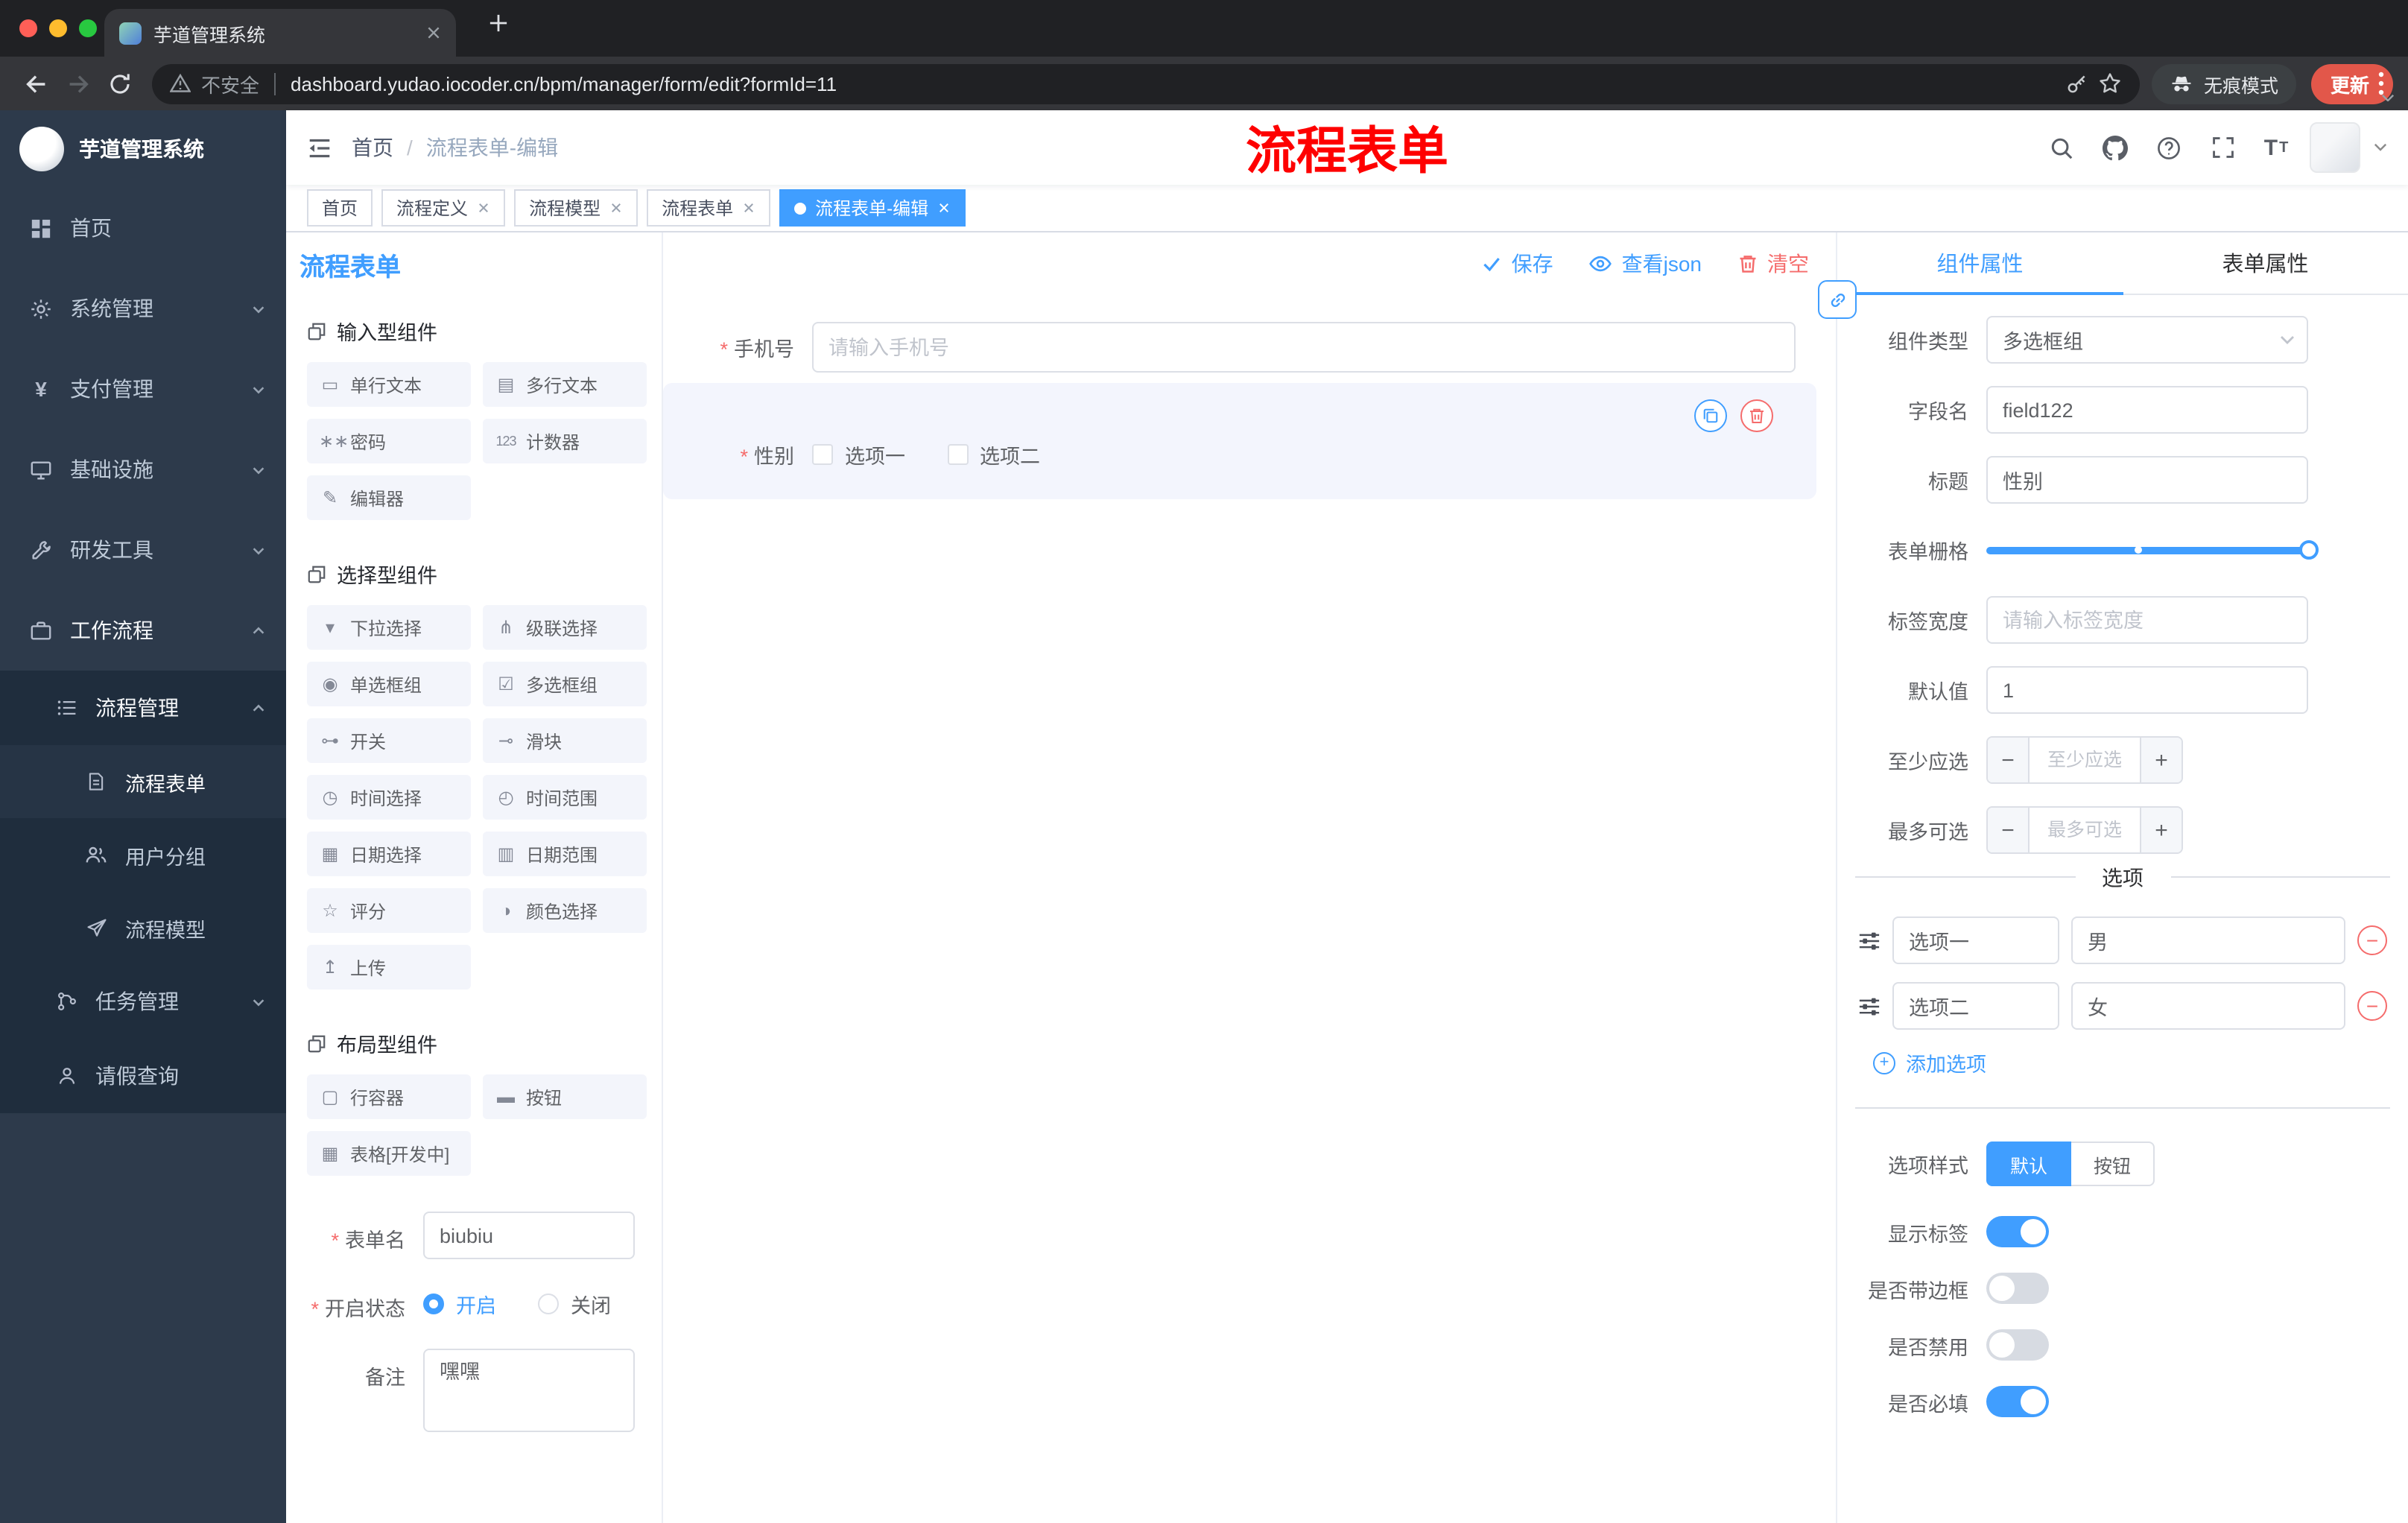  What do you see at coordinates (565, 385) in the screenshot?
I see `palette-item-multi-line-text: ▤ 多行文本` at bounding box center [565, 385].